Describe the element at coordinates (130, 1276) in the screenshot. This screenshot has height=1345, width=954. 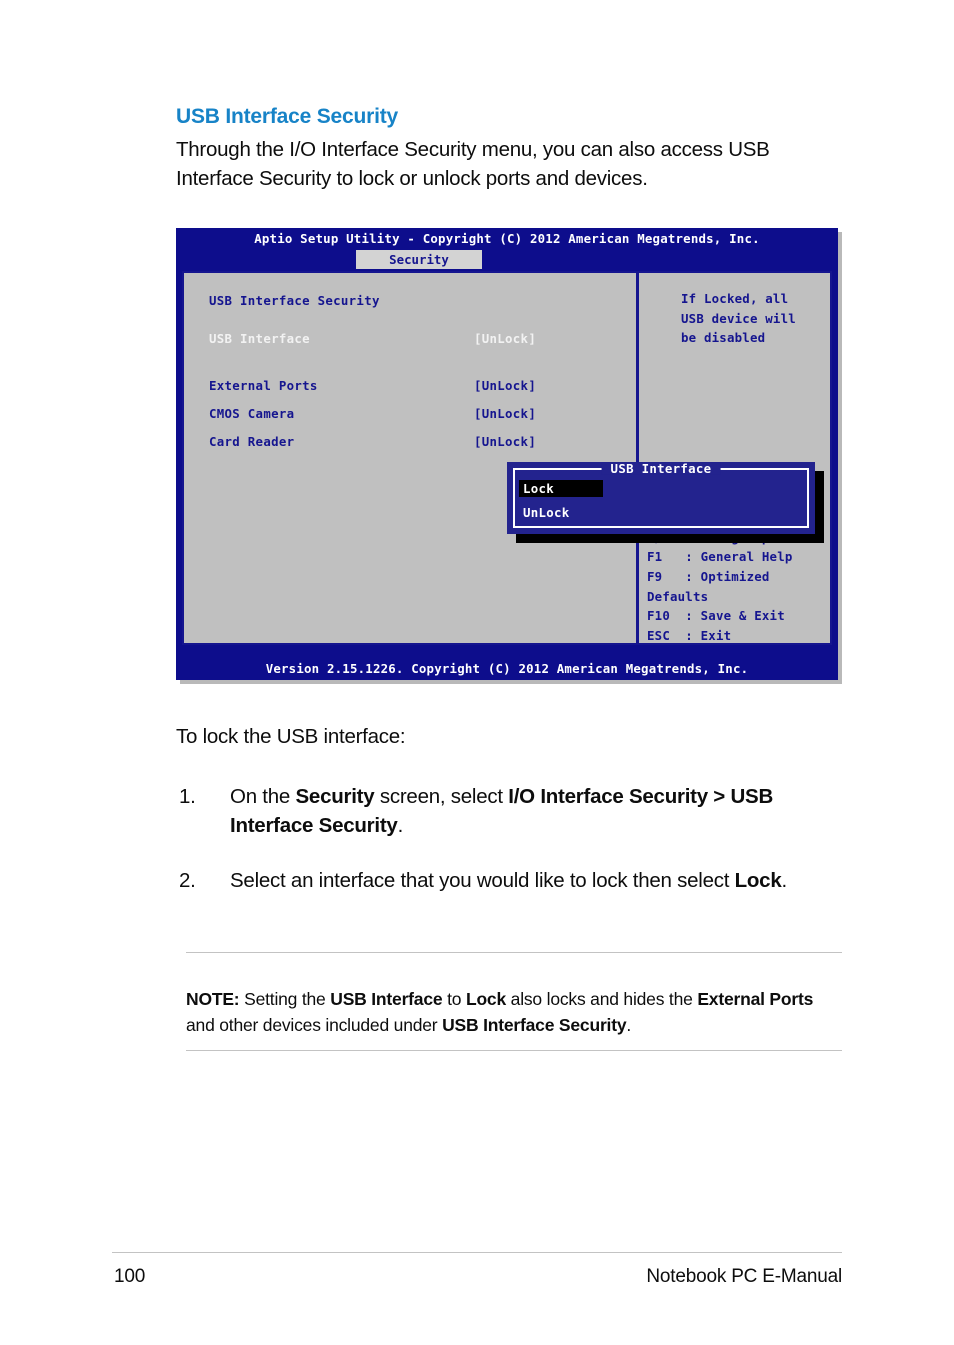
I see `footer-page-number: 100` at that location.